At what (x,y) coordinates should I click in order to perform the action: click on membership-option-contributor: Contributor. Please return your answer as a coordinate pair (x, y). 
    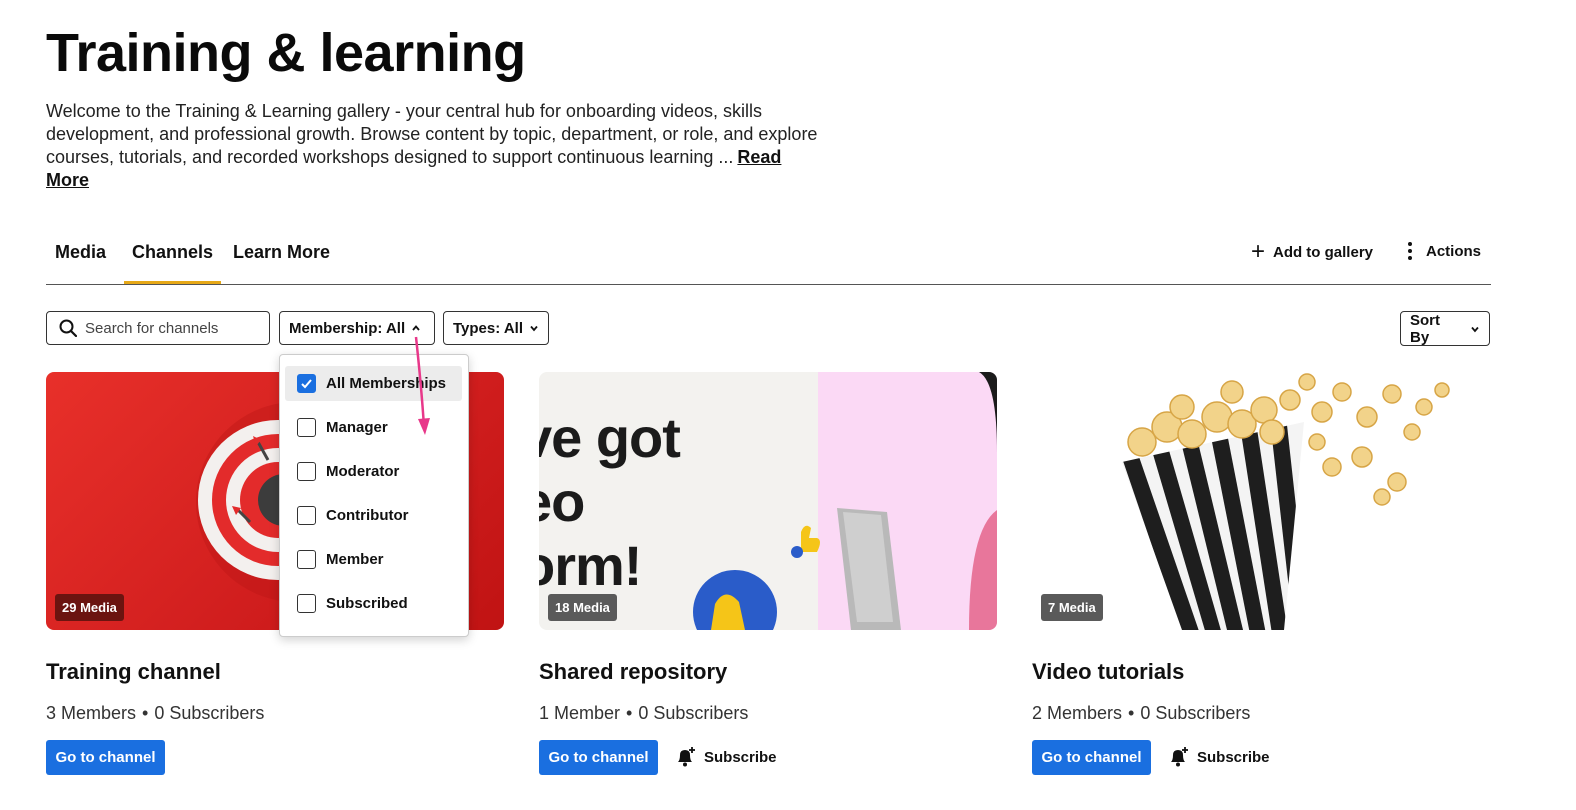
    Looking at the image, I should click on (373, 515).